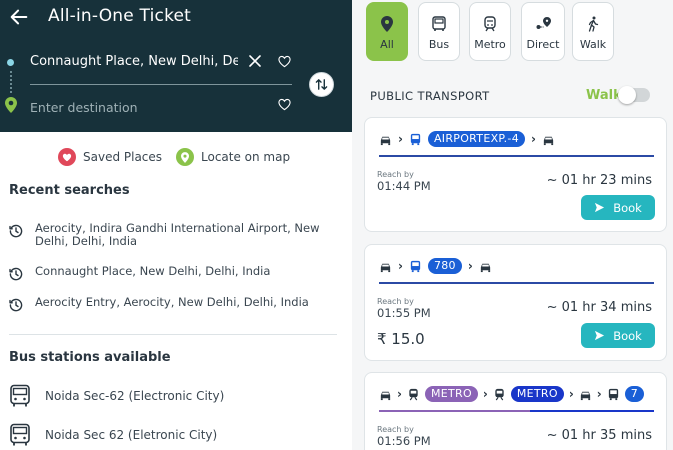 The height and width of the screenshot is (450, 673). What do you see at coordinates (634, 394) in the screenshot?
I see `route-pill: 7` at bounding box center [634, 394].